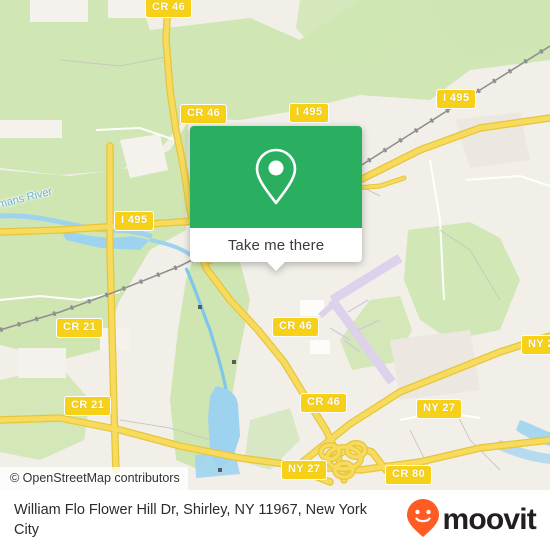  I want to click on road-shield-cr46-lower: CR 46, so click(324, 403).